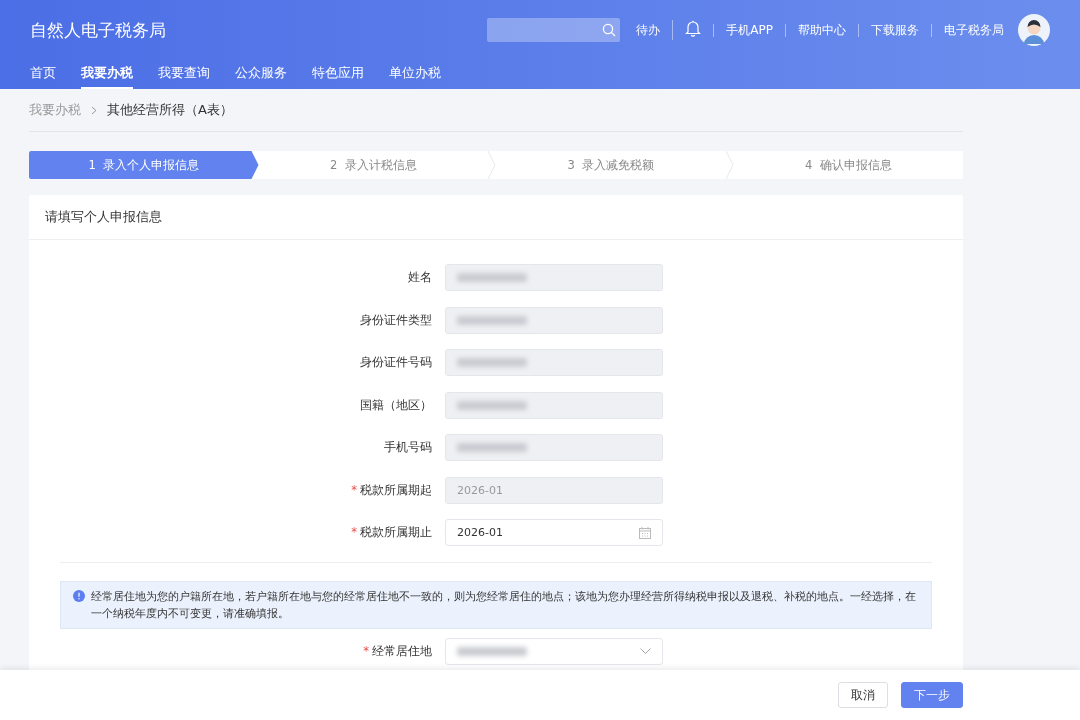  Describe the element at coordinates (554, 30) in the screenshot. I see `search-field` at that location.